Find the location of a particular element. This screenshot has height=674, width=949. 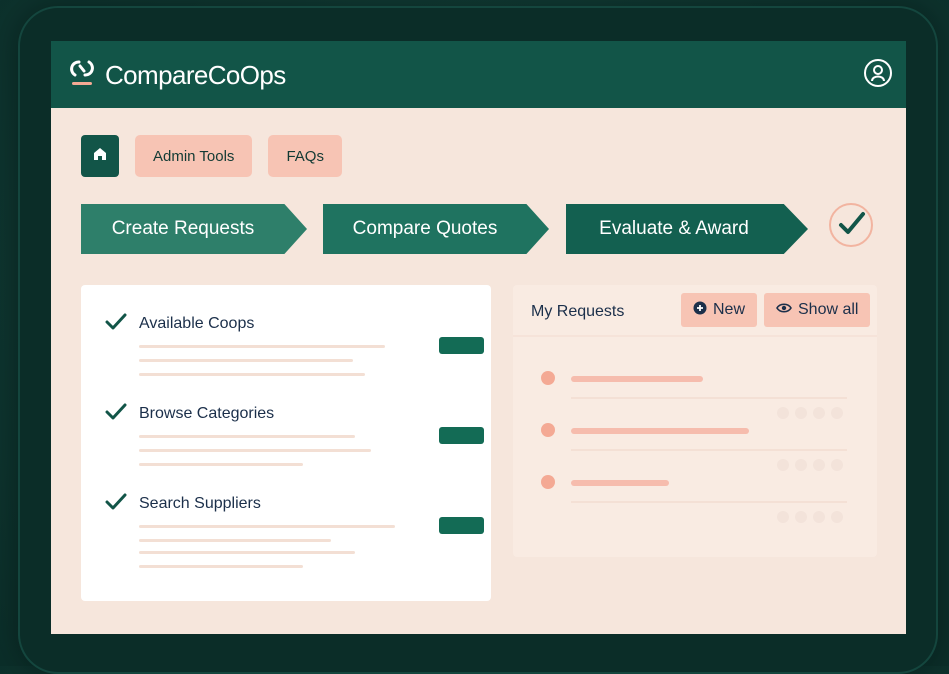

step-compare-quotes: Compare Quotes is located at coordinates (436, 229).